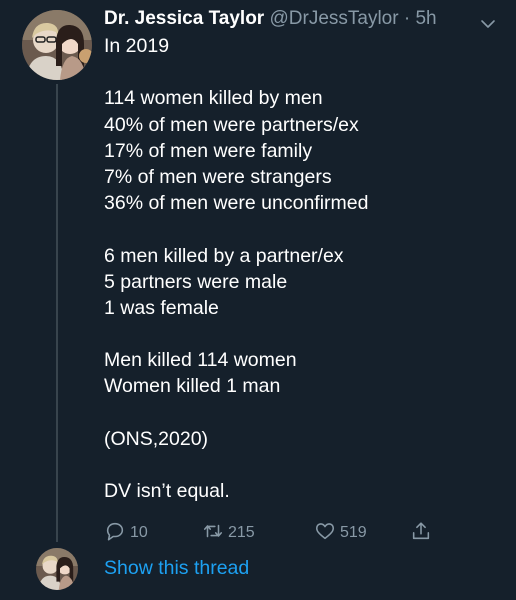  I want to click on tweet-line: 114 women killed by men, so click(213, 98).